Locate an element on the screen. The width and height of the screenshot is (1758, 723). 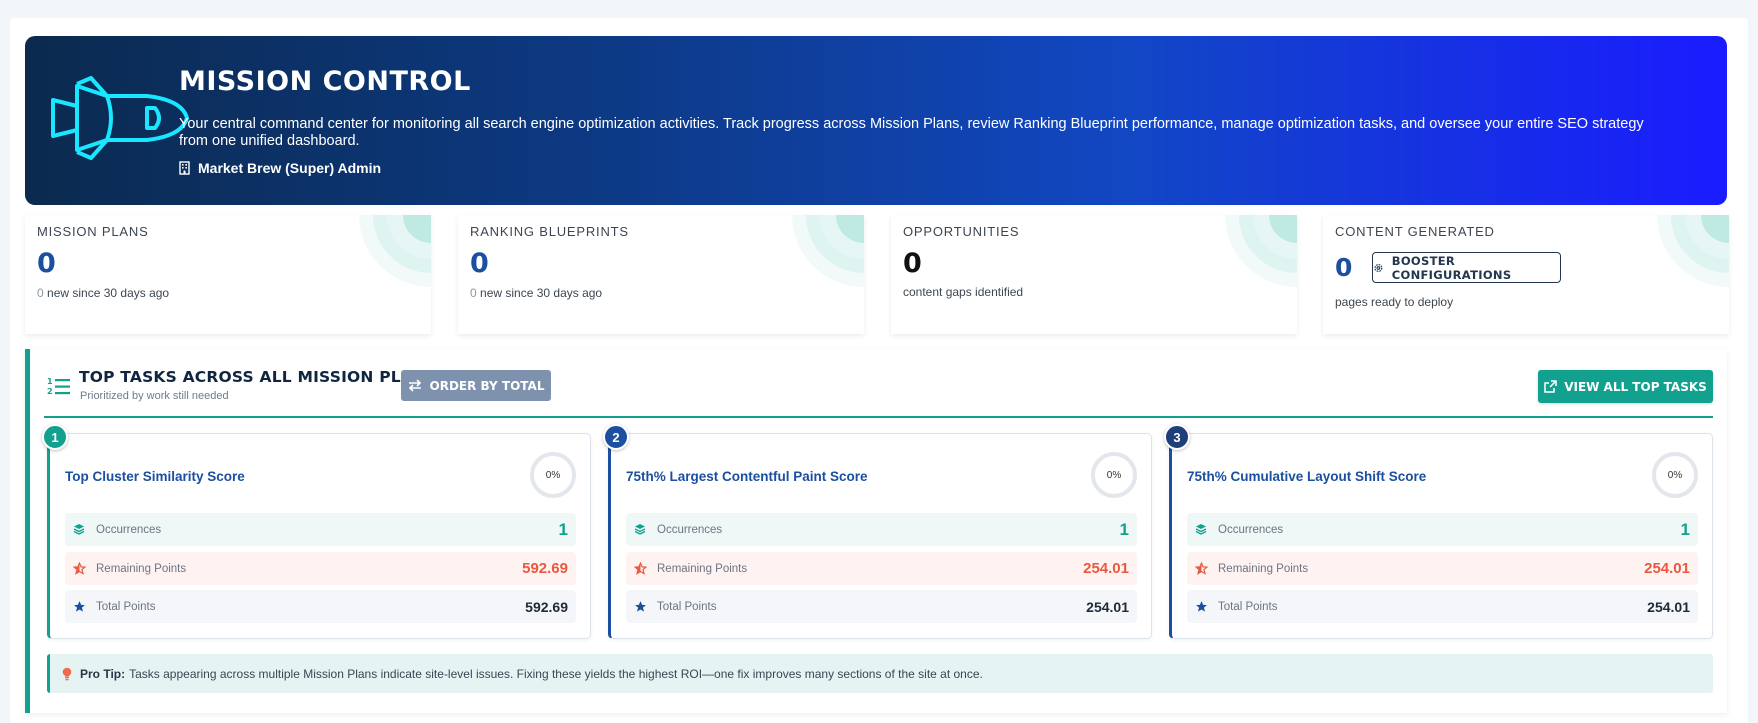
view-all-top-tasks-button: View All Top Tasks is located at coordinates (1625, 386).